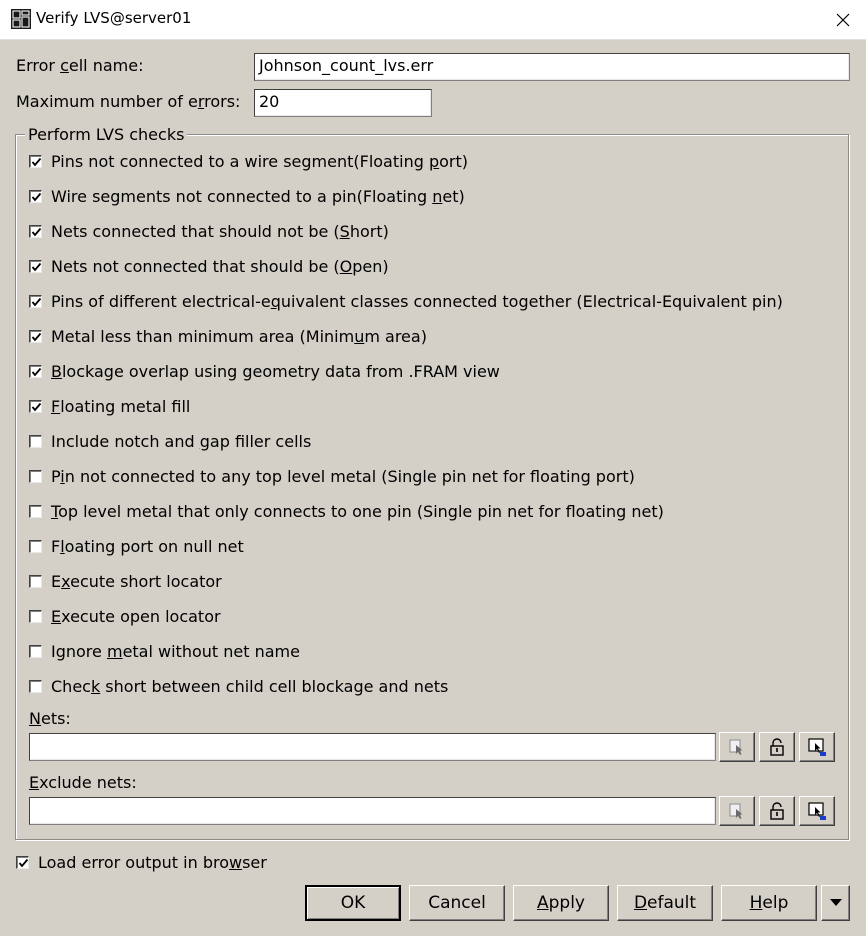  Describe the element at coordinates (114, 18) in the screenshot. I see `window-title: Verify LVS@server01` at that location.